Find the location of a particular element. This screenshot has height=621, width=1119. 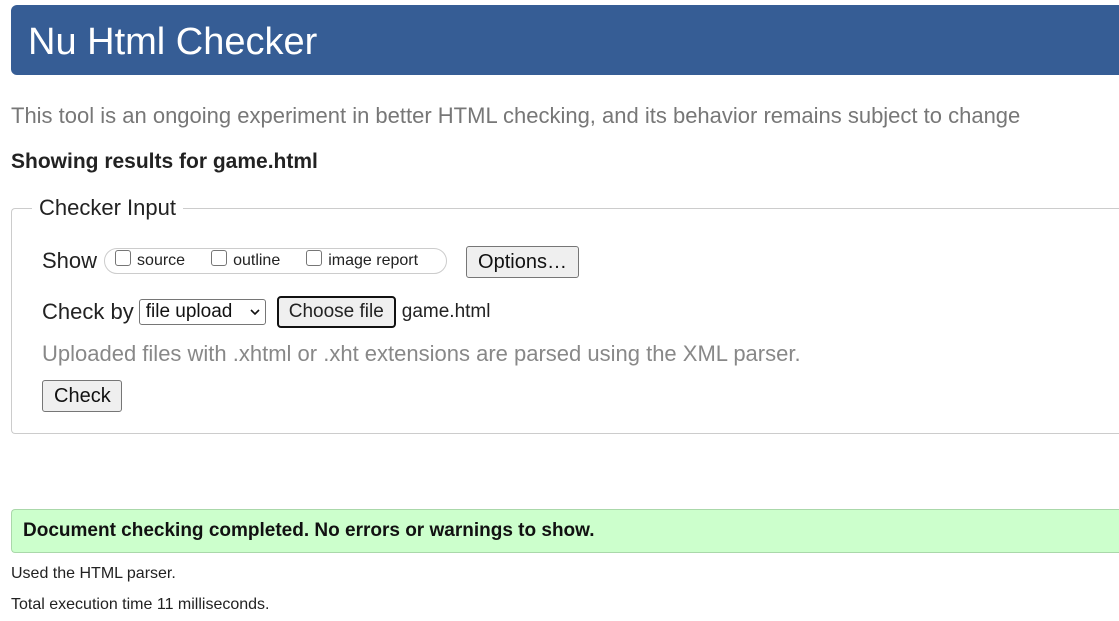

check-by-select: file upload is located at coordinates (202, 312).